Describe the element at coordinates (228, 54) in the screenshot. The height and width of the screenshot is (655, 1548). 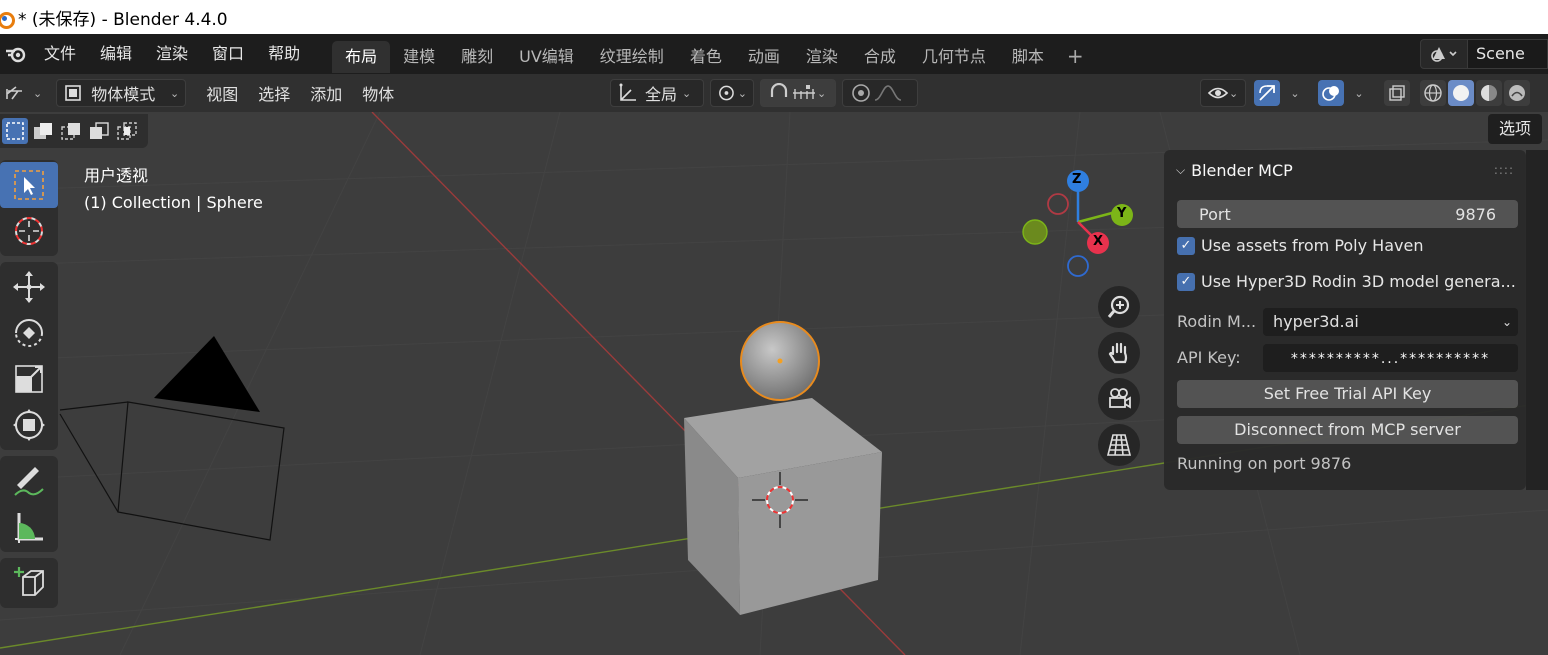
I see `menu-window: 窗口` at that location.